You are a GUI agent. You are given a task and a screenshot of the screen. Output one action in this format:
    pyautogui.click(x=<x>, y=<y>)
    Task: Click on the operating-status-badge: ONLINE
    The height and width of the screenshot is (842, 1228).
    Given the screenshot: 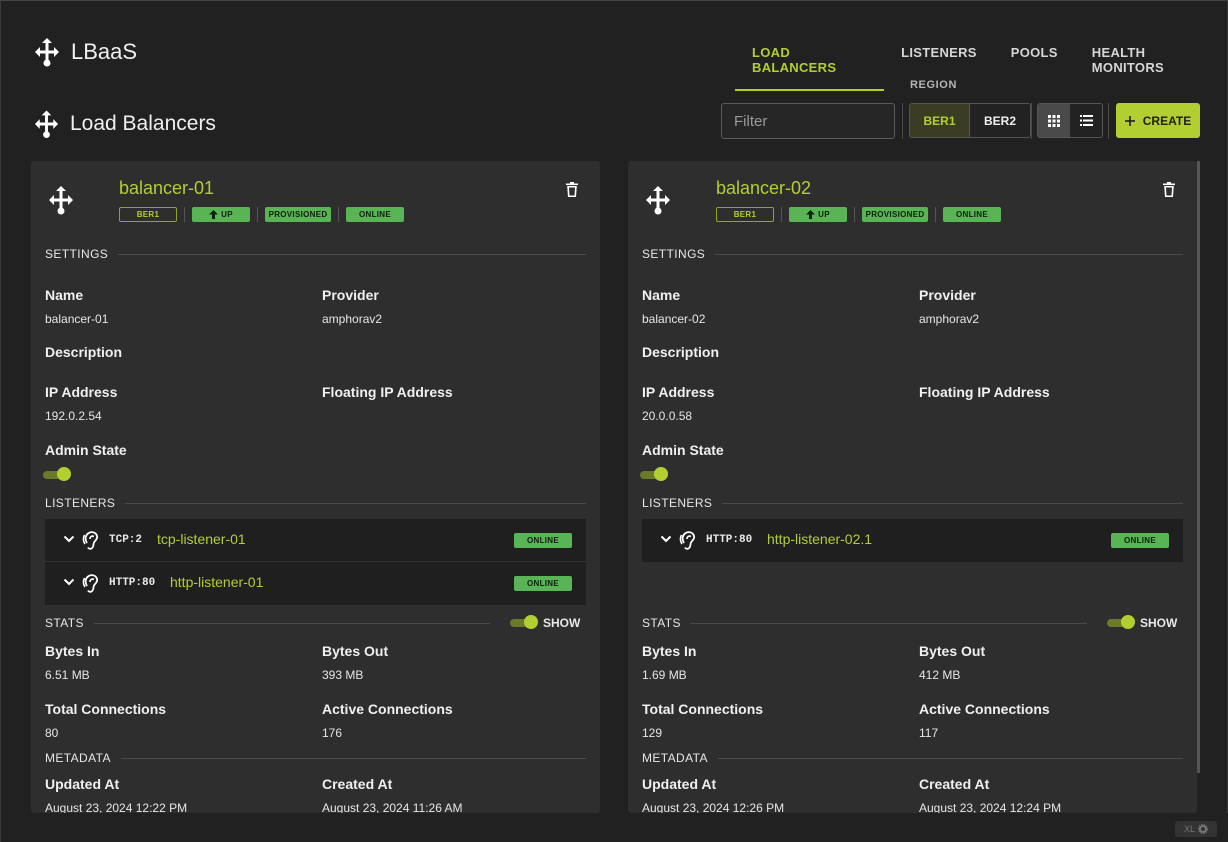 What is the action you would take?
    pyautogui.click(x=375, y=214)
    